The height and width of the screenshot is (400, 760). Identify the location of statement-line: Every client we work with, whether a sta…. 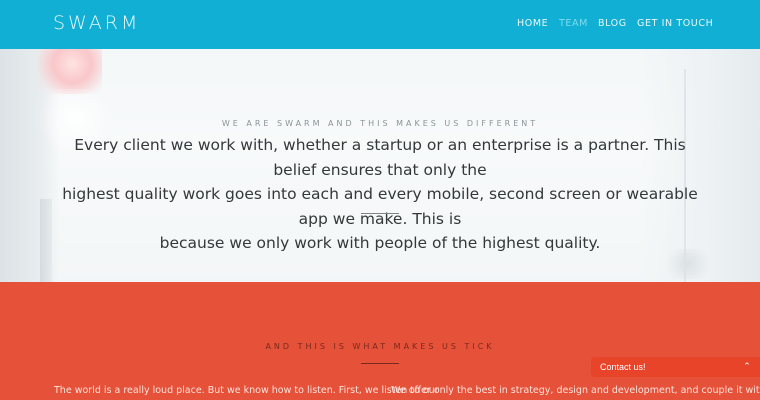
(380, 157).